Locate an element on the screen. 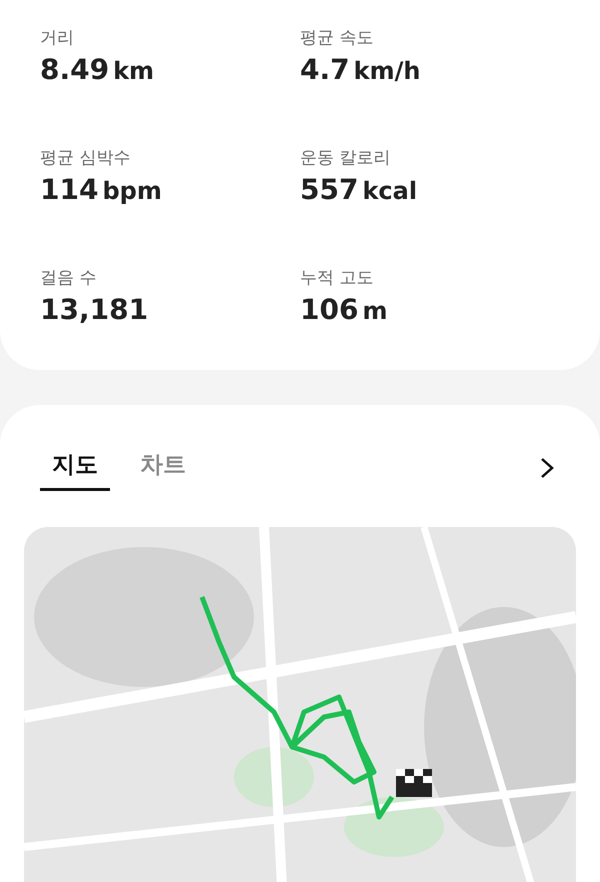 This screenshot has height=882, width=600. stat-value: 8.49 km is located at coordinates (98, 69).